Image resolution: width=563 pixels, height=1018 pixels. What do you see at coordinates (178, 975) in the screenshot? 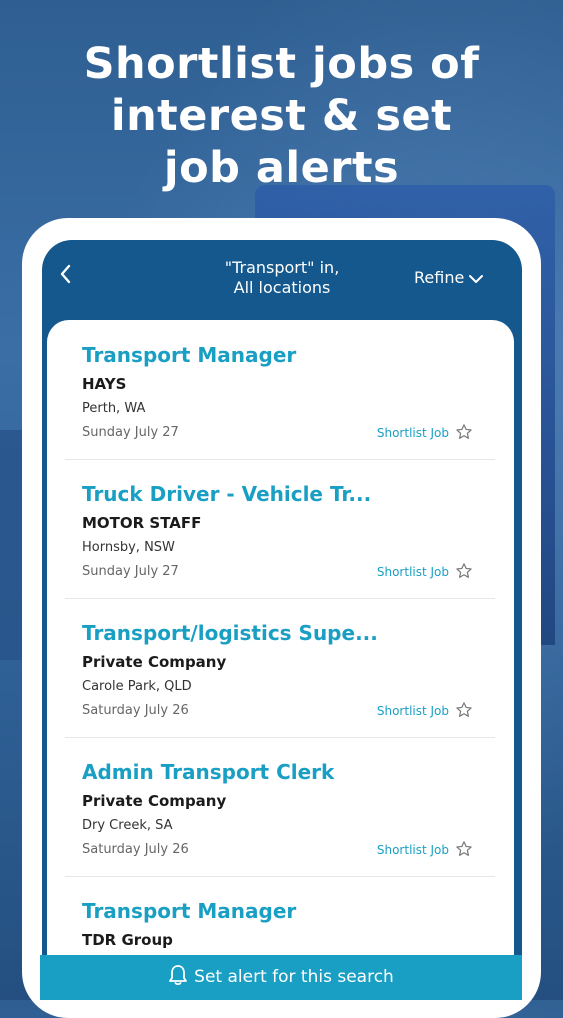
I see `bell-icon` at bounding box center [178, 975].